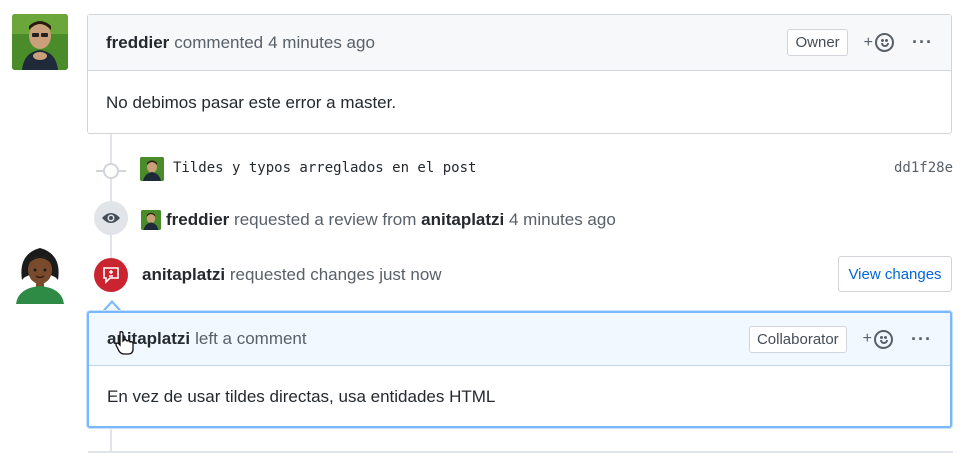 The width and height of the screenshot is (974, 457). What do you see at coordinates (111, 171) in the screenshot?
I see `commit-icon` at bounding box center [111, 171].